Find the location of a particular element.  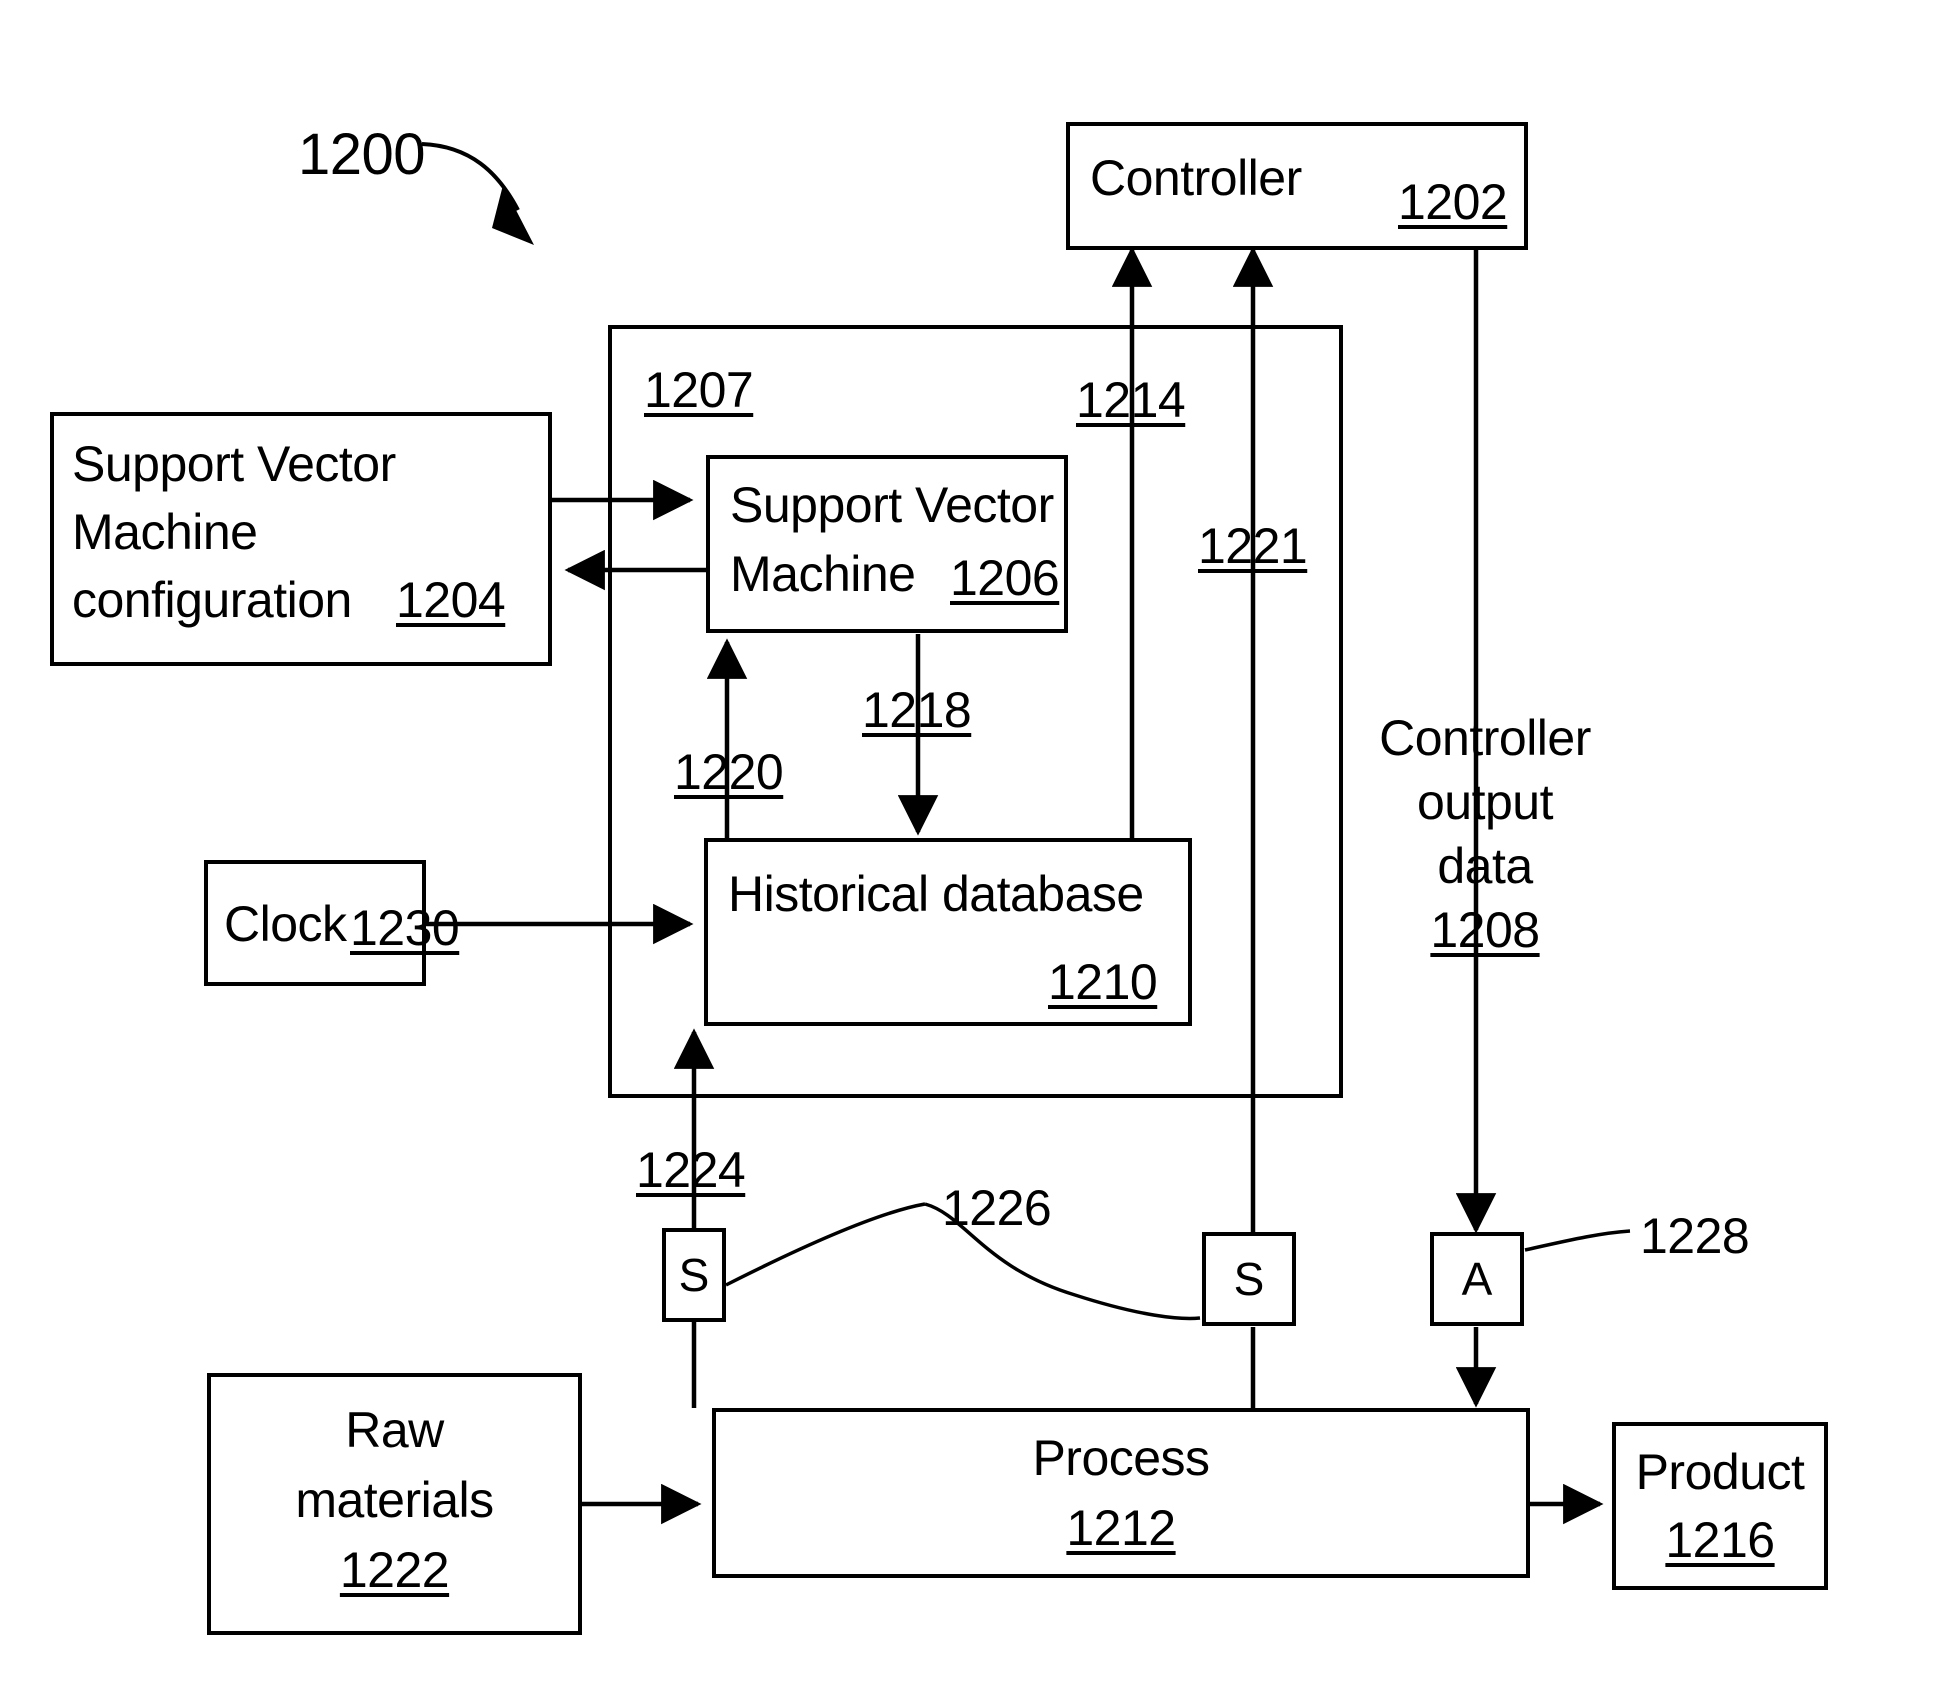

leader-1200-arrowhead is located at coordinates (513, 215).